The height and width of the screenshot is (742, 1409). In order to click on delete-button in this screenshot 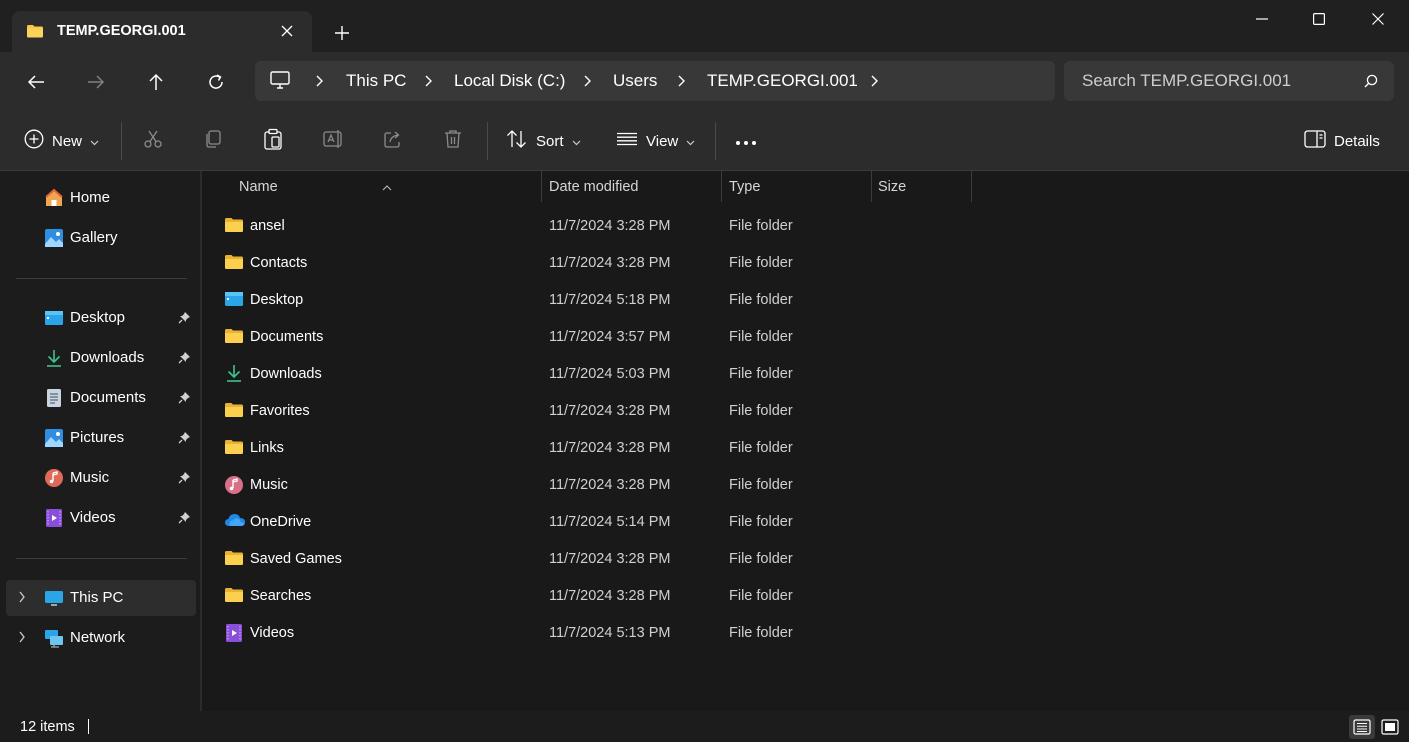, I will do `click(453, 141)`.